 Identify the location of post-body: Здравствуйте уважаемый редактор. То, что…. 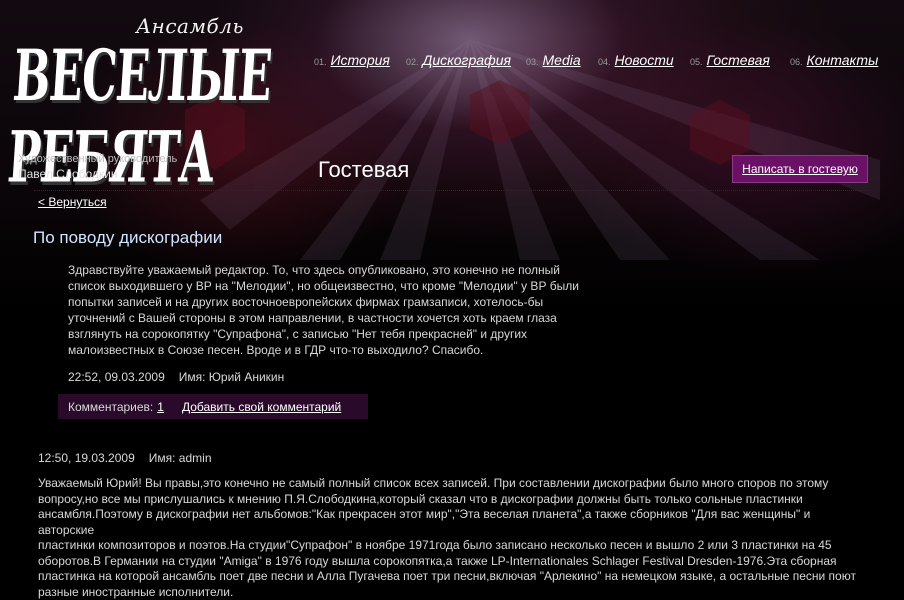
(330, 310).